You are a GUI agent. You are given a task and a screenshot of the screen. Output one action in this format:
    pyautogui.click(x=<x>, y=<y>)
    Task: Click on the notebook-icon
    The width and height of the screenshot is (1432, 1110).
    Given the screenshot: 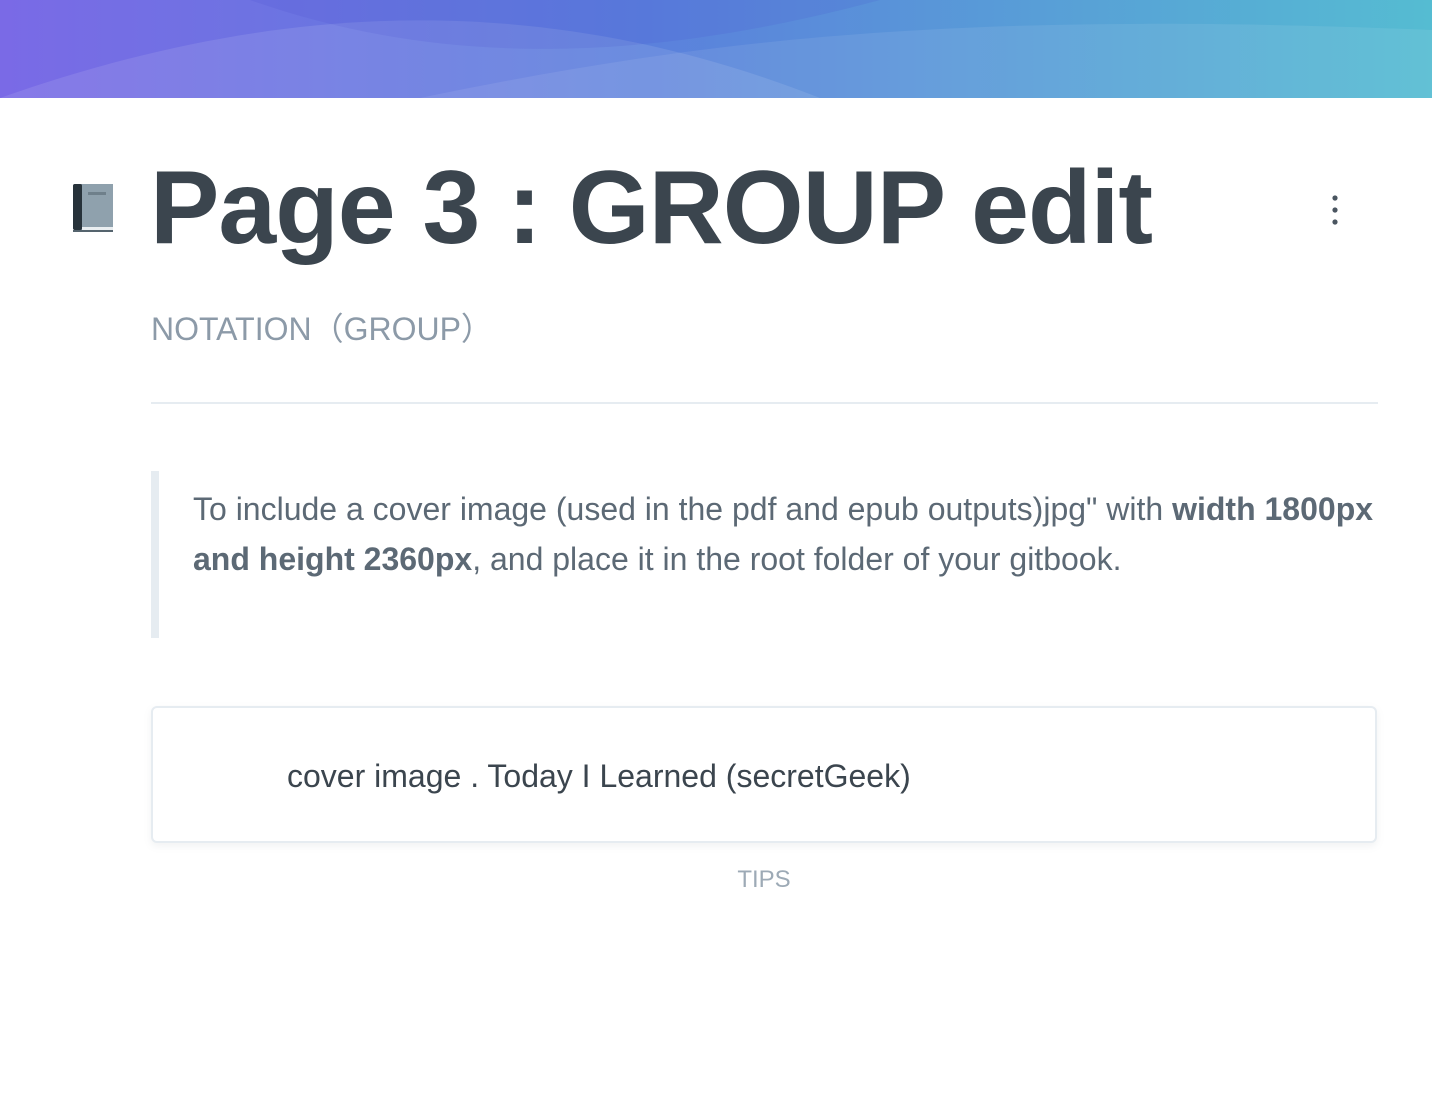 What is the action you would take?
    pyautogui.click(x=93, y=208)
    